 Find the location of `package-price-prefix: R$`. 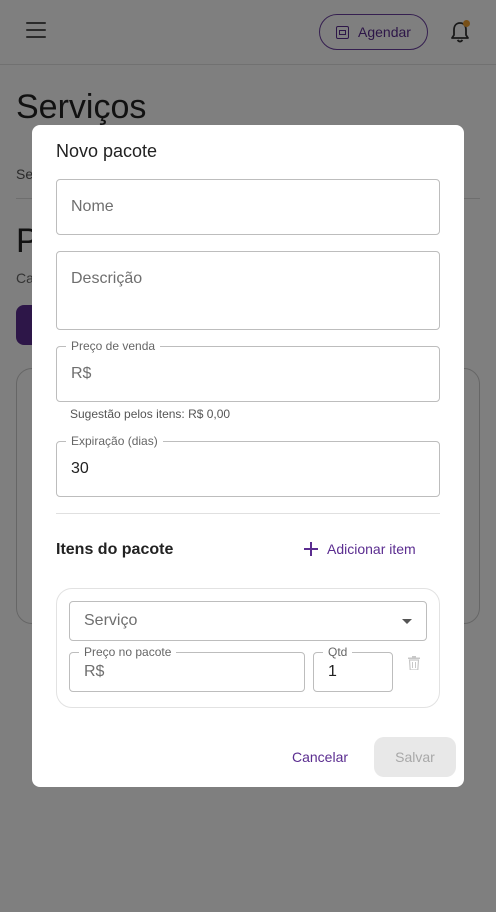

package-price-prefix: R$ is located at coordinates (94, 671).